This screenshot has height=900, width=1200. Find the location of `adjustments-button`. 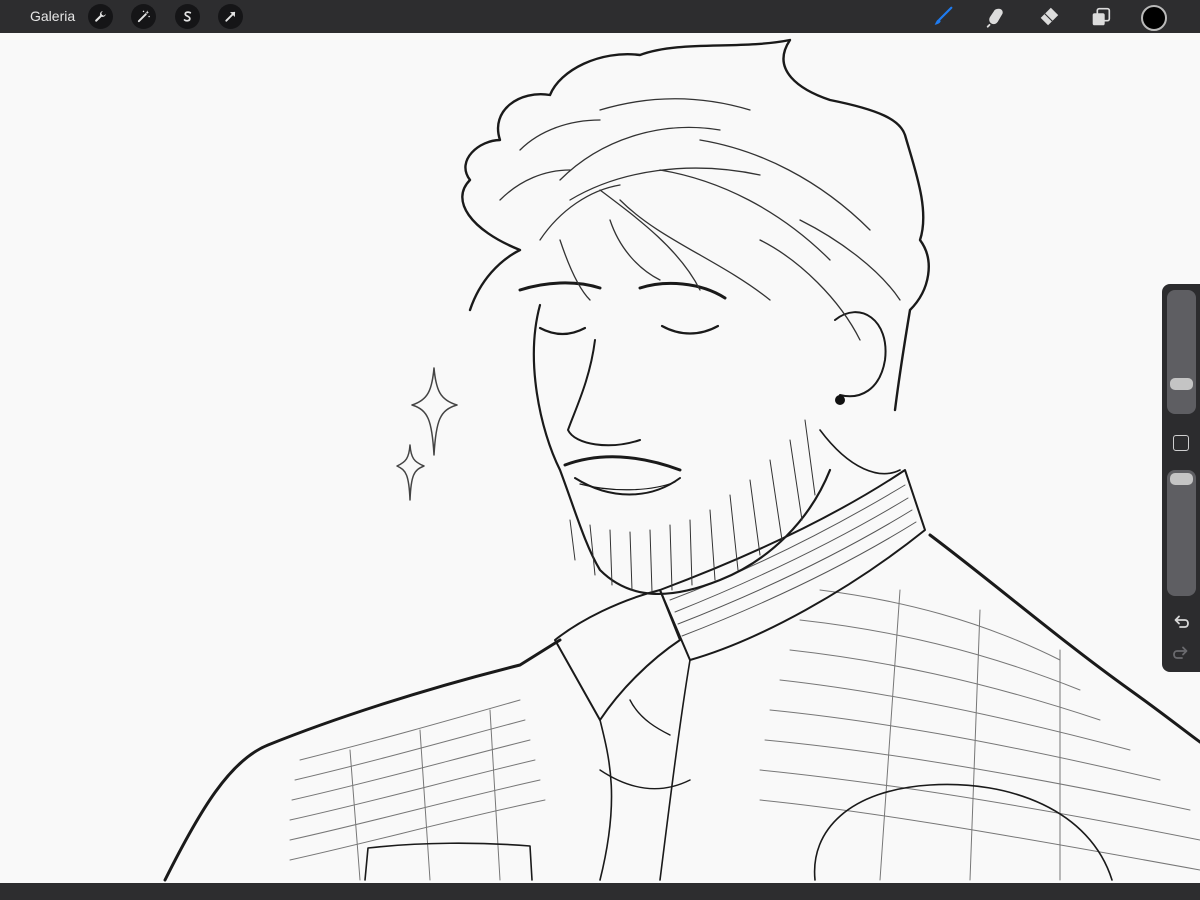

adjustments-button is located at coordinates (143, 16).